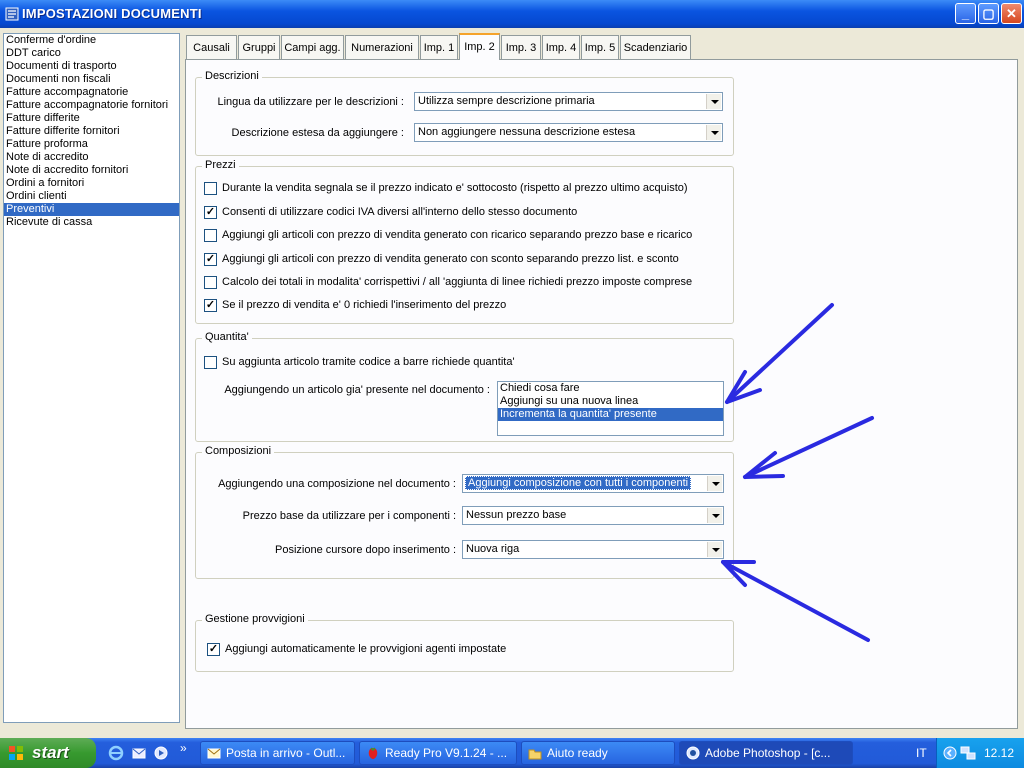 This screenshot has width=1024, height=768. What do you see at coordinates (238, 451) in the screenshot?
I see `group-title: Composizioni` at bounding box center [238, 451].